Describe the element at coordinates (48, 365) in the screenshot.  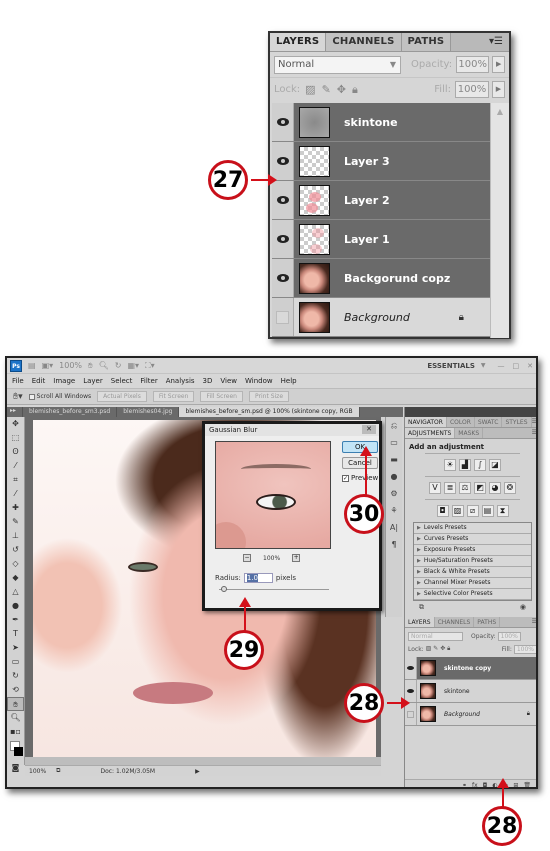
I see `view-extras-icon: ▣▾` at that location.